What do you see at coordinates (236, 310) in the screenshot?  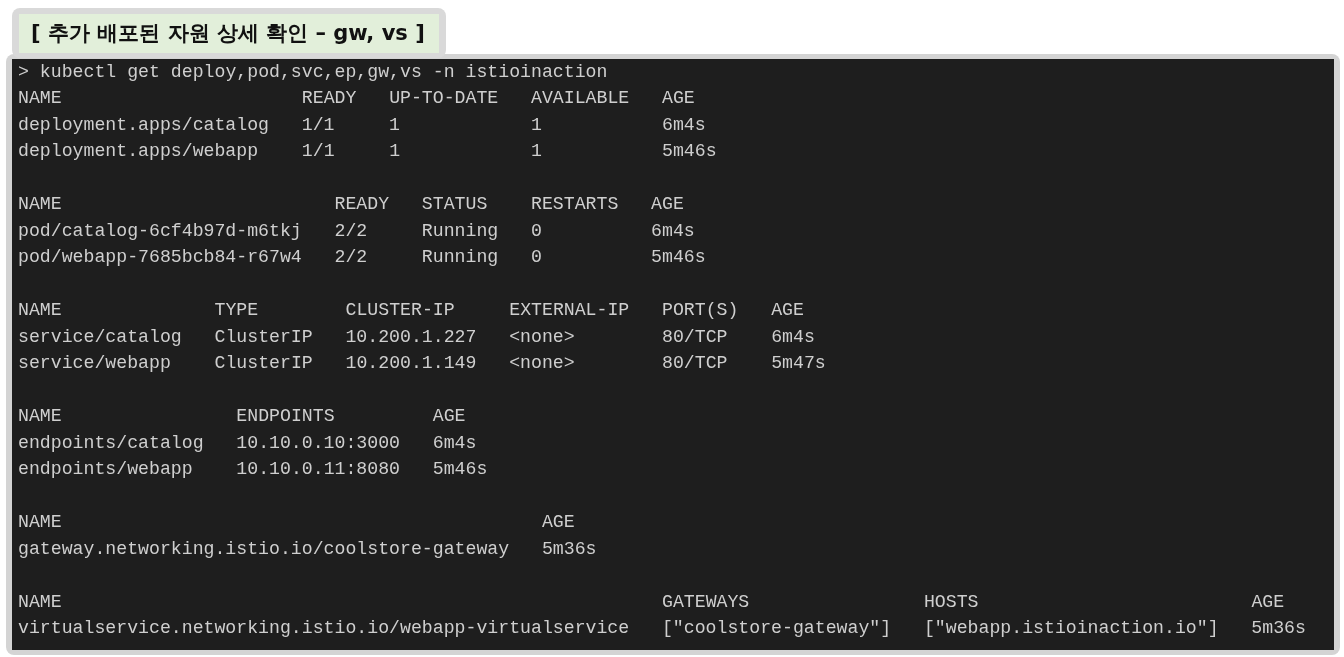 I see `column-header: TYPE` at bounding box center [236, 310].